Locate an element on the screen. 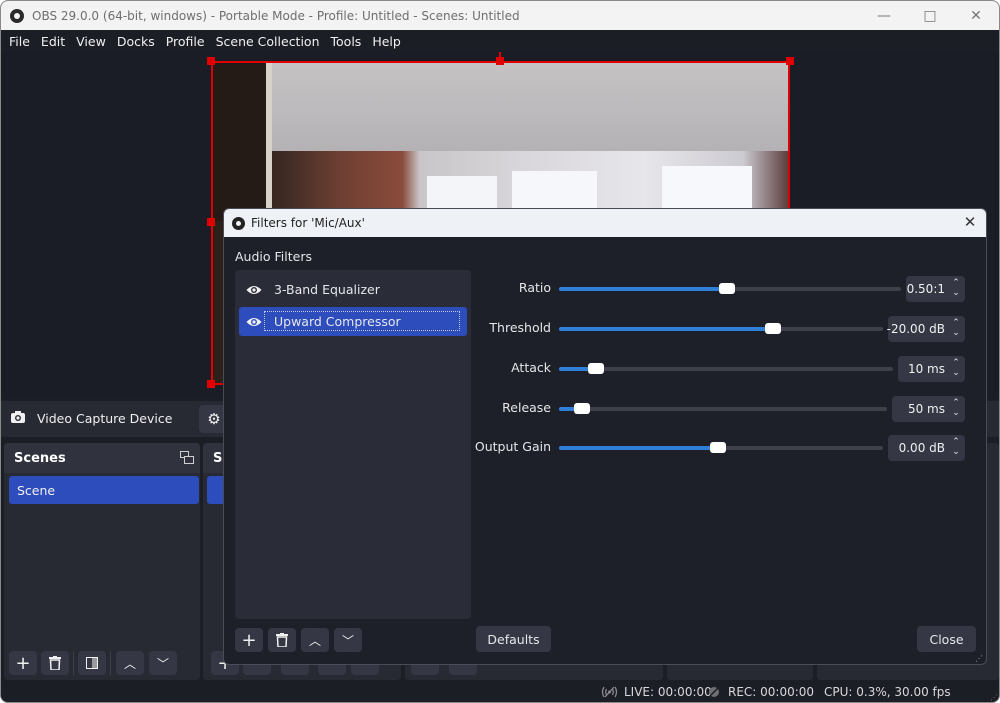  obs-logo-icon is located at coordinates (238, 223).